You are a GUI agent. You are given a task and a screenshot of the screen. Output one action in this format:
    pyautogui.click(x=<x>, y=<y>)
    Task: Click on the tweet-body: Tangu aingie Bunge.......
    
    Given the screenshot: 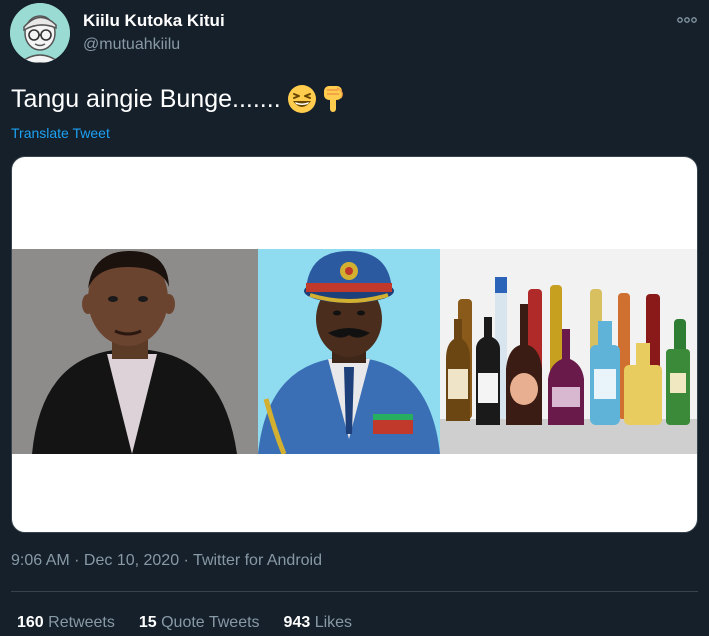 What is the action you would take?
    pyautogui.click(x=146, y=98)
    